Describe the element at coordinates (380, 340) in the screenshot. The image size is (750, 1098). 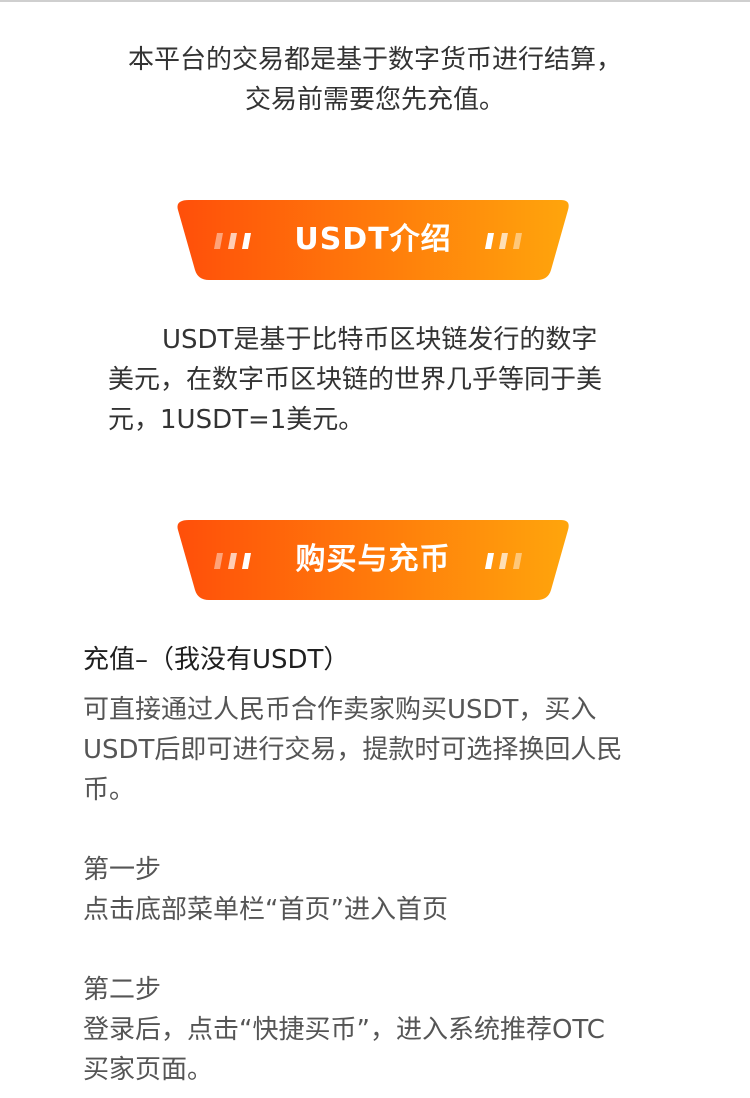
I see `usdt-desc-line-1: USDT是基于比特币区块链发行的数字` at that location.